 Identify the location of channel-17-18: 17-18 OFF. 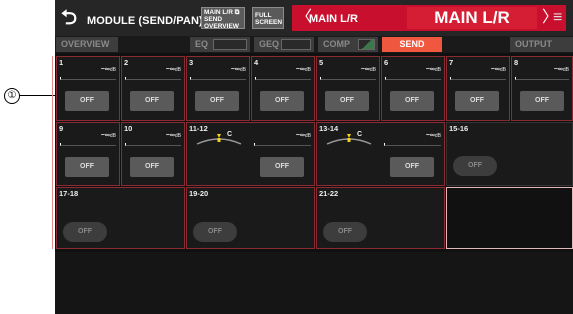
(120, 218).